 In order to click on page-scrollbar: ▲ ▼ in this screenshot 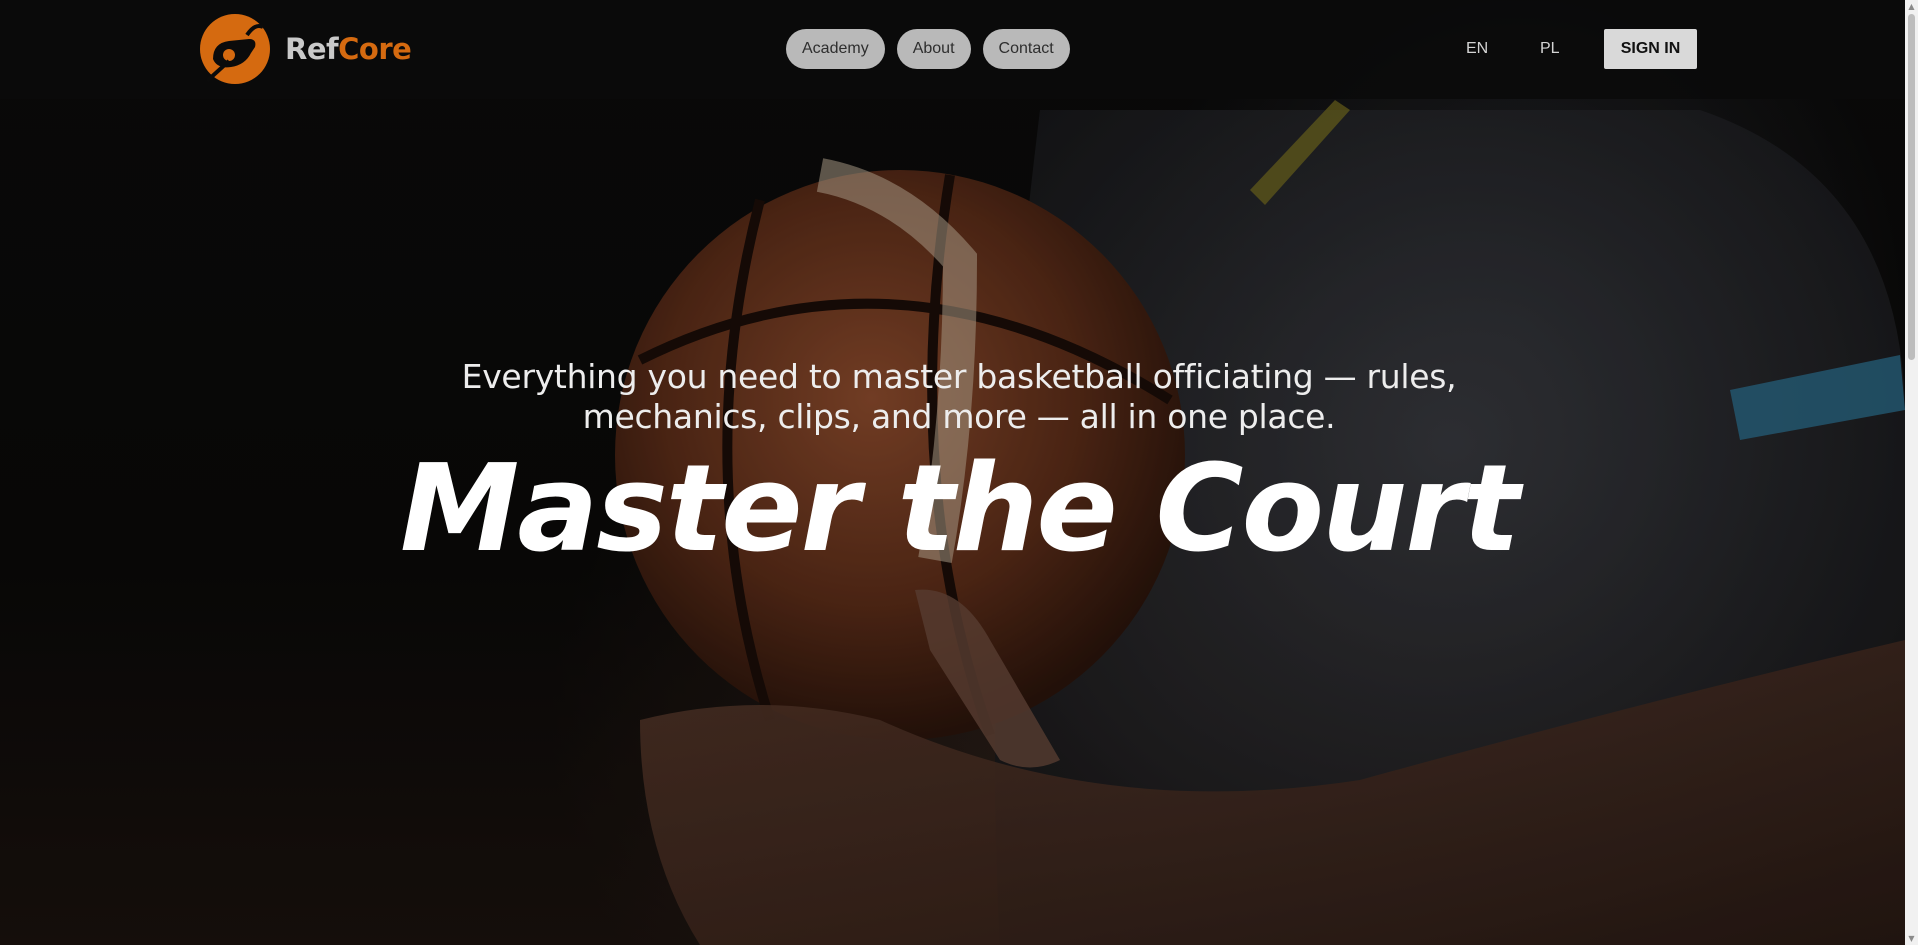, I will do `click(1911, 472)`.